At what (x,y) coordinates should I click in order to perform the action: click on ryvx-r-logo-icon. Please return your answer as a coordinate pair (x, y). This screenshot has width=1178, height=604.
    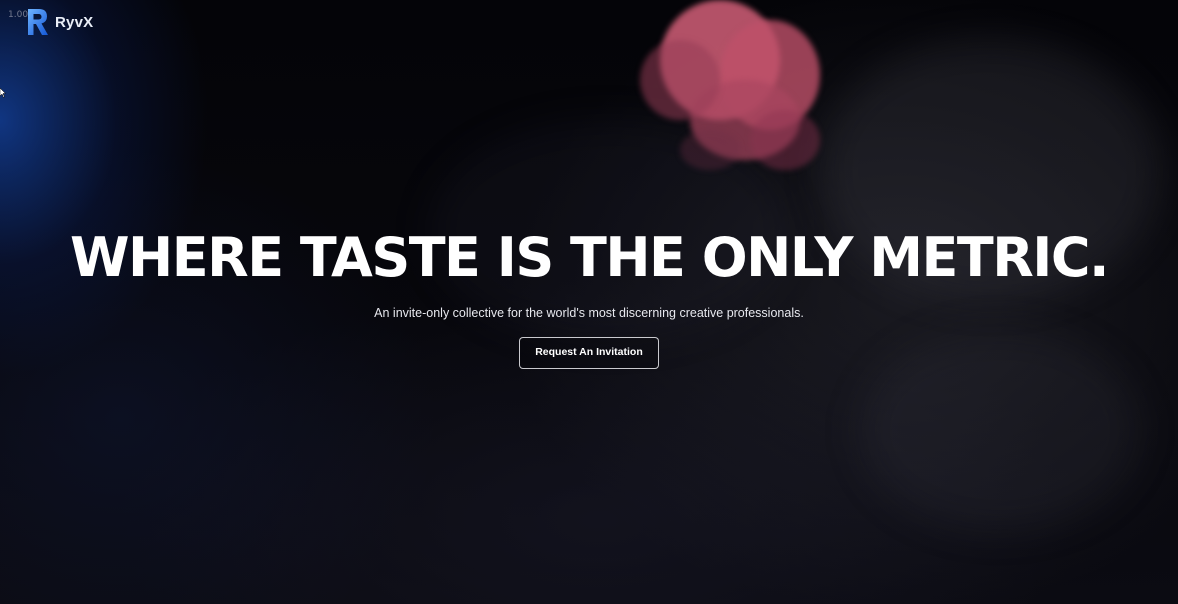
    Looking at the image, I should click on (38, 22).